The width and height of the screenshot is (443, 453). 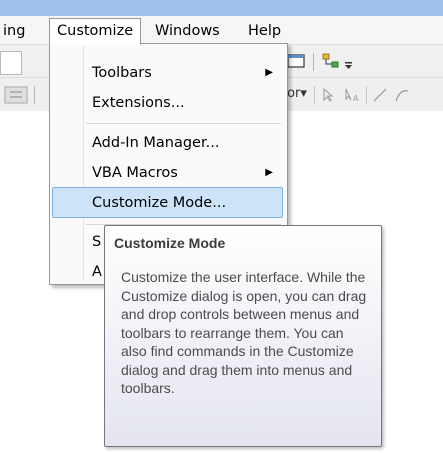 I want to click on menu-item-toolbars: Toolbars ▶, so click(x=167, y=73).